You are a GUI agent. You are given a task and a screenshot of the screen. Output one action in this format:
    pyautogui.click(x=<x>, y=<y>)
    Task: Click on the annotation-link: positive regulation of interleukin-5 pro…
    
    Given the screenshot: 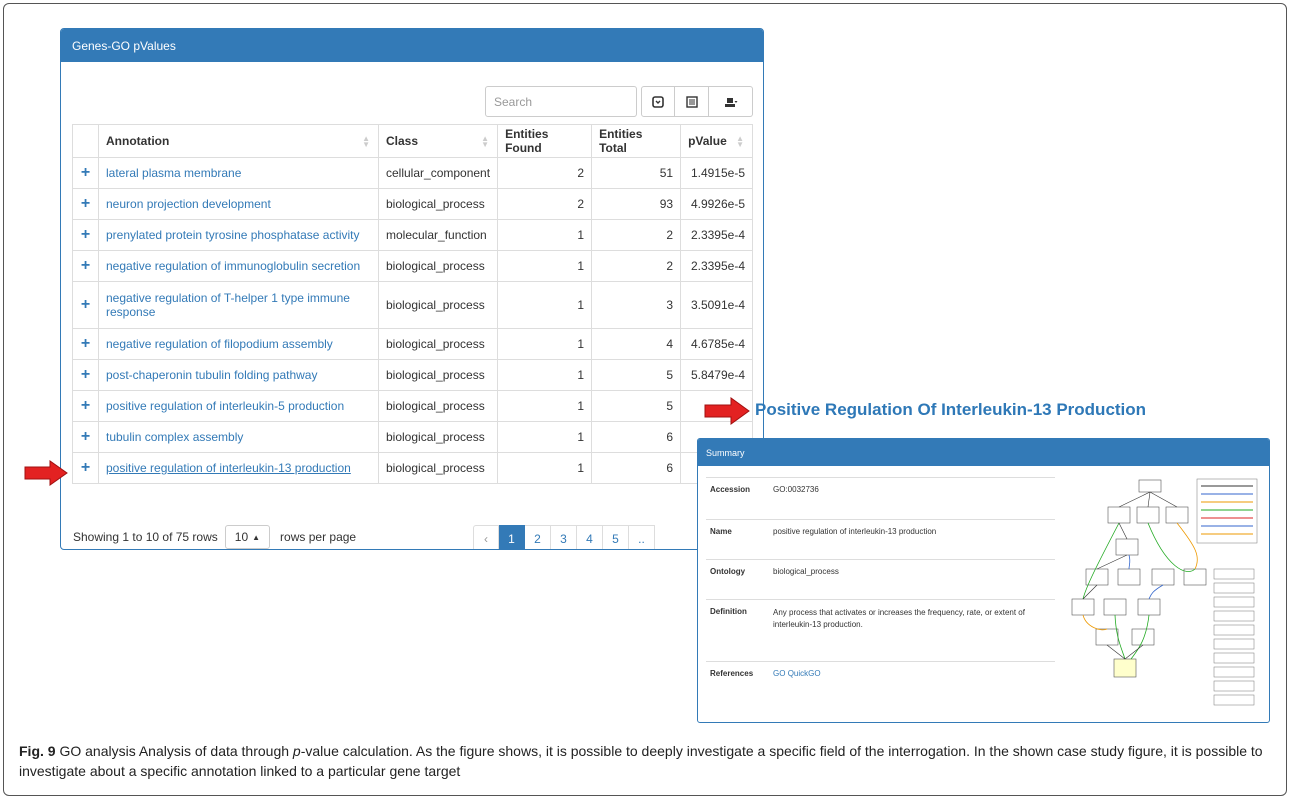 What is the action you would take?
    pyautogui.click(x=225, y=406)
    